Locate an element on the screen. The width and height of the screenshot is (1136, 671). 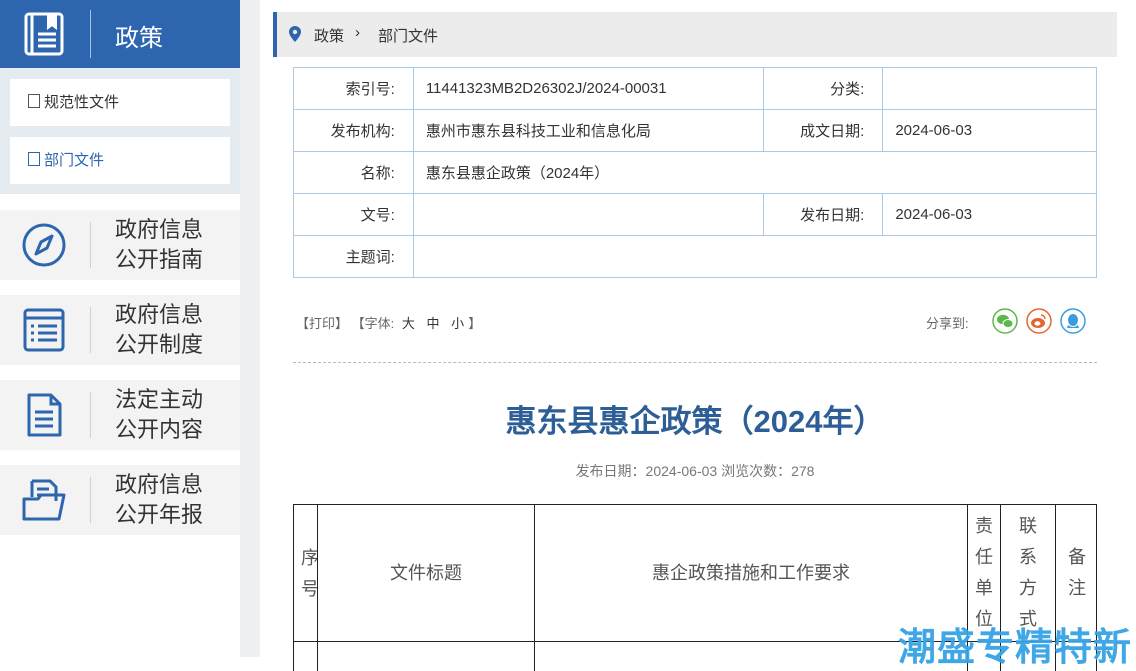
nav-label: 政府信息 公开制度 is located at coordinates (159, 330).